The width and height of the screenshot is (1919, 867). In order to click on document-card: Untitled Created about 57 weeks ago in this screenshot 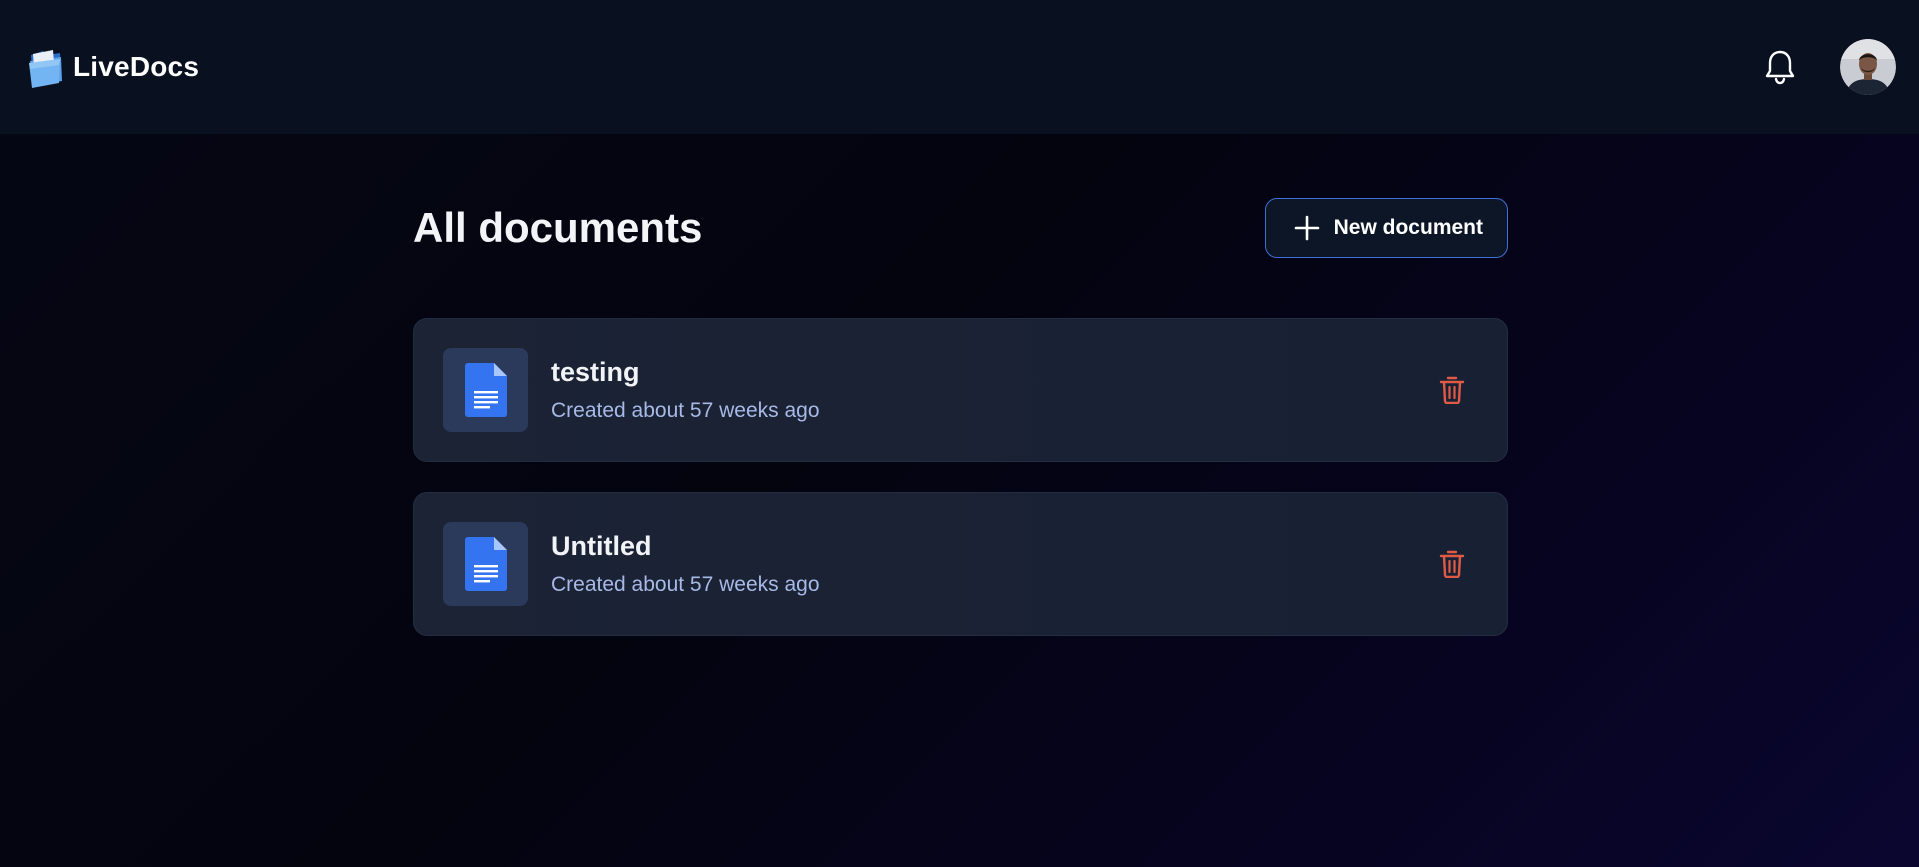, I will do `click(960, 564)`.